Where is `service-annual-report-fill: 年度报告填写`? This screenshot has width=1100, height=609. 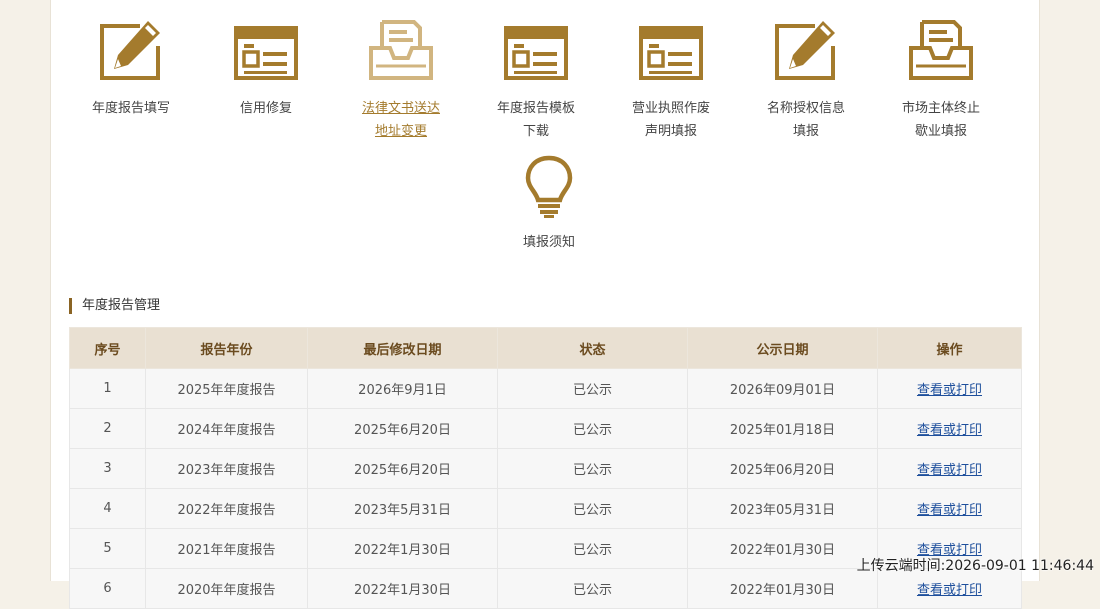
service-annual-report-fill: 年度报告填写 is located at coordinates (131, 69).